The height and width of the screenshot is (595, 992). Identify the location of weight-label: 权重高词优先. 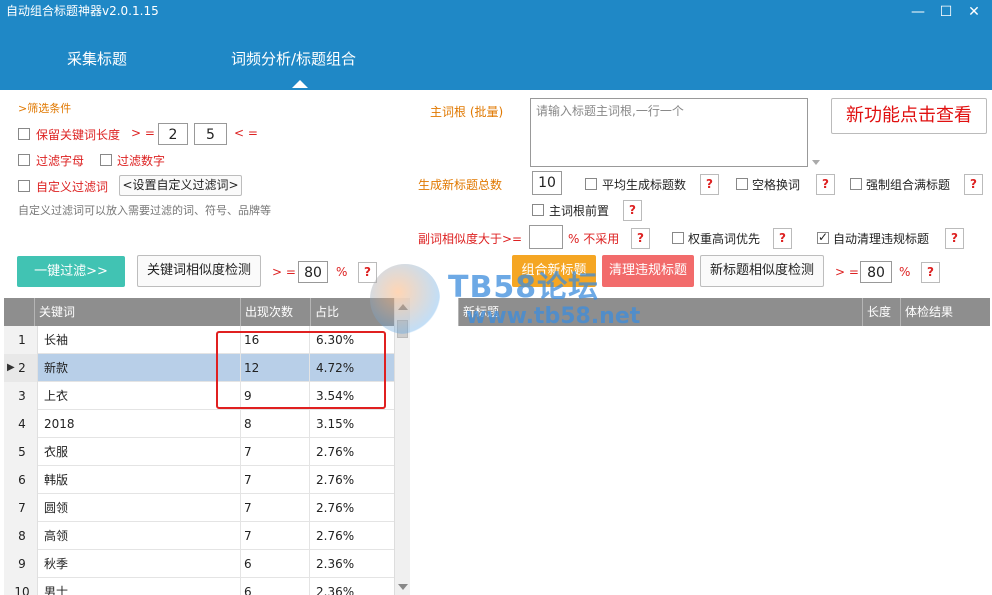
(724, 239).